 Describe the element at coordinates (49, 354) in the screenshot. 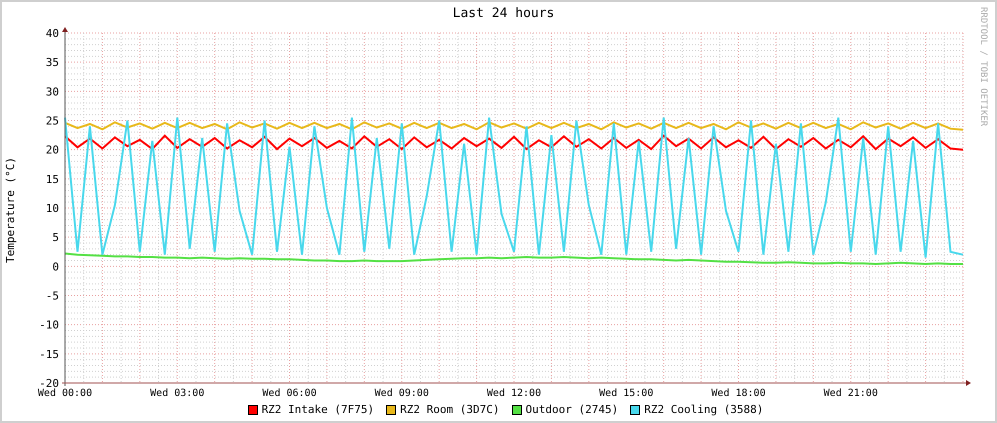

I see `axis-label: -15` at that location.